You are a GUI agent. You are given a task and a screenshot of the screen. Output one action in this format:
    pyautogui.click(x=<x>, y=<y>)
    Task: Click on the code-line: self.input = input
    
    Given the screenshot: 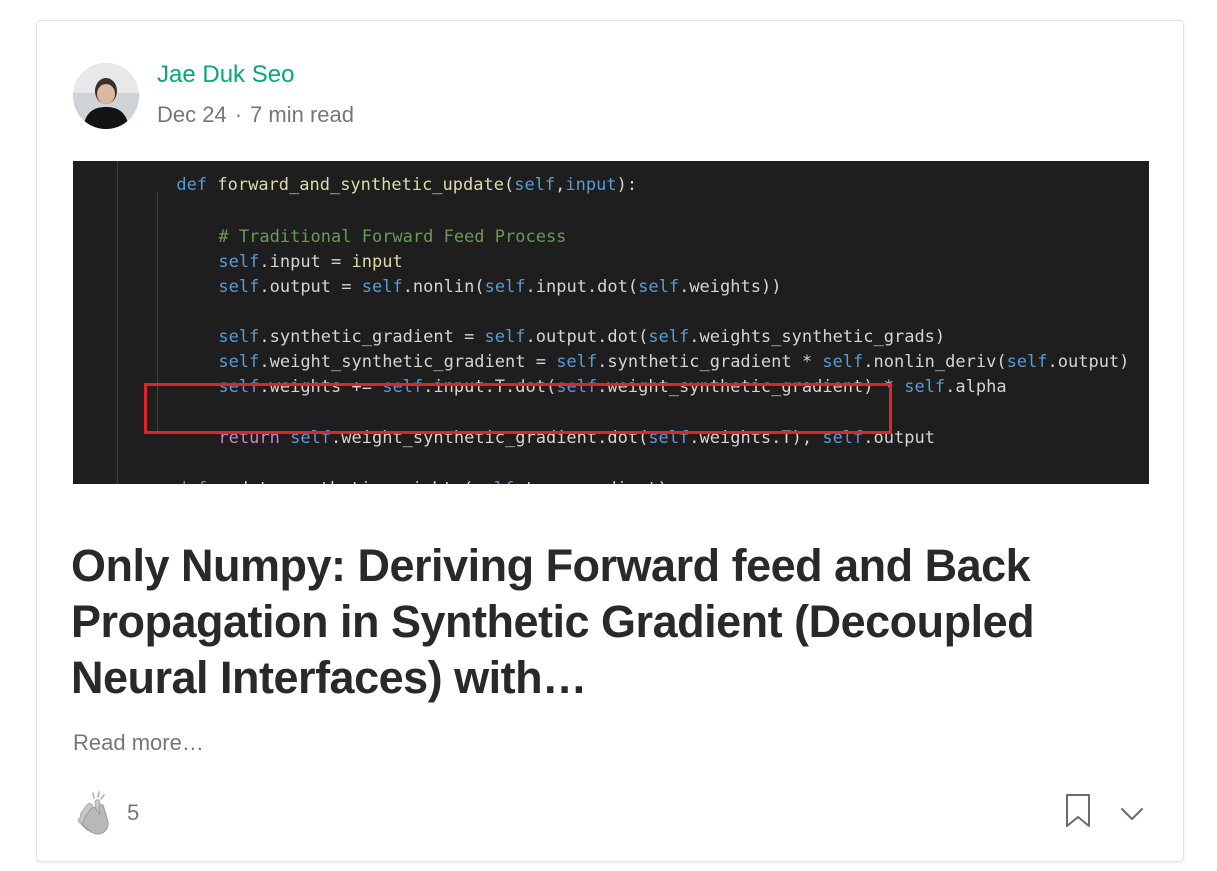 What is the action you would take?
    pyautogui.click(x=310, y=262)
    